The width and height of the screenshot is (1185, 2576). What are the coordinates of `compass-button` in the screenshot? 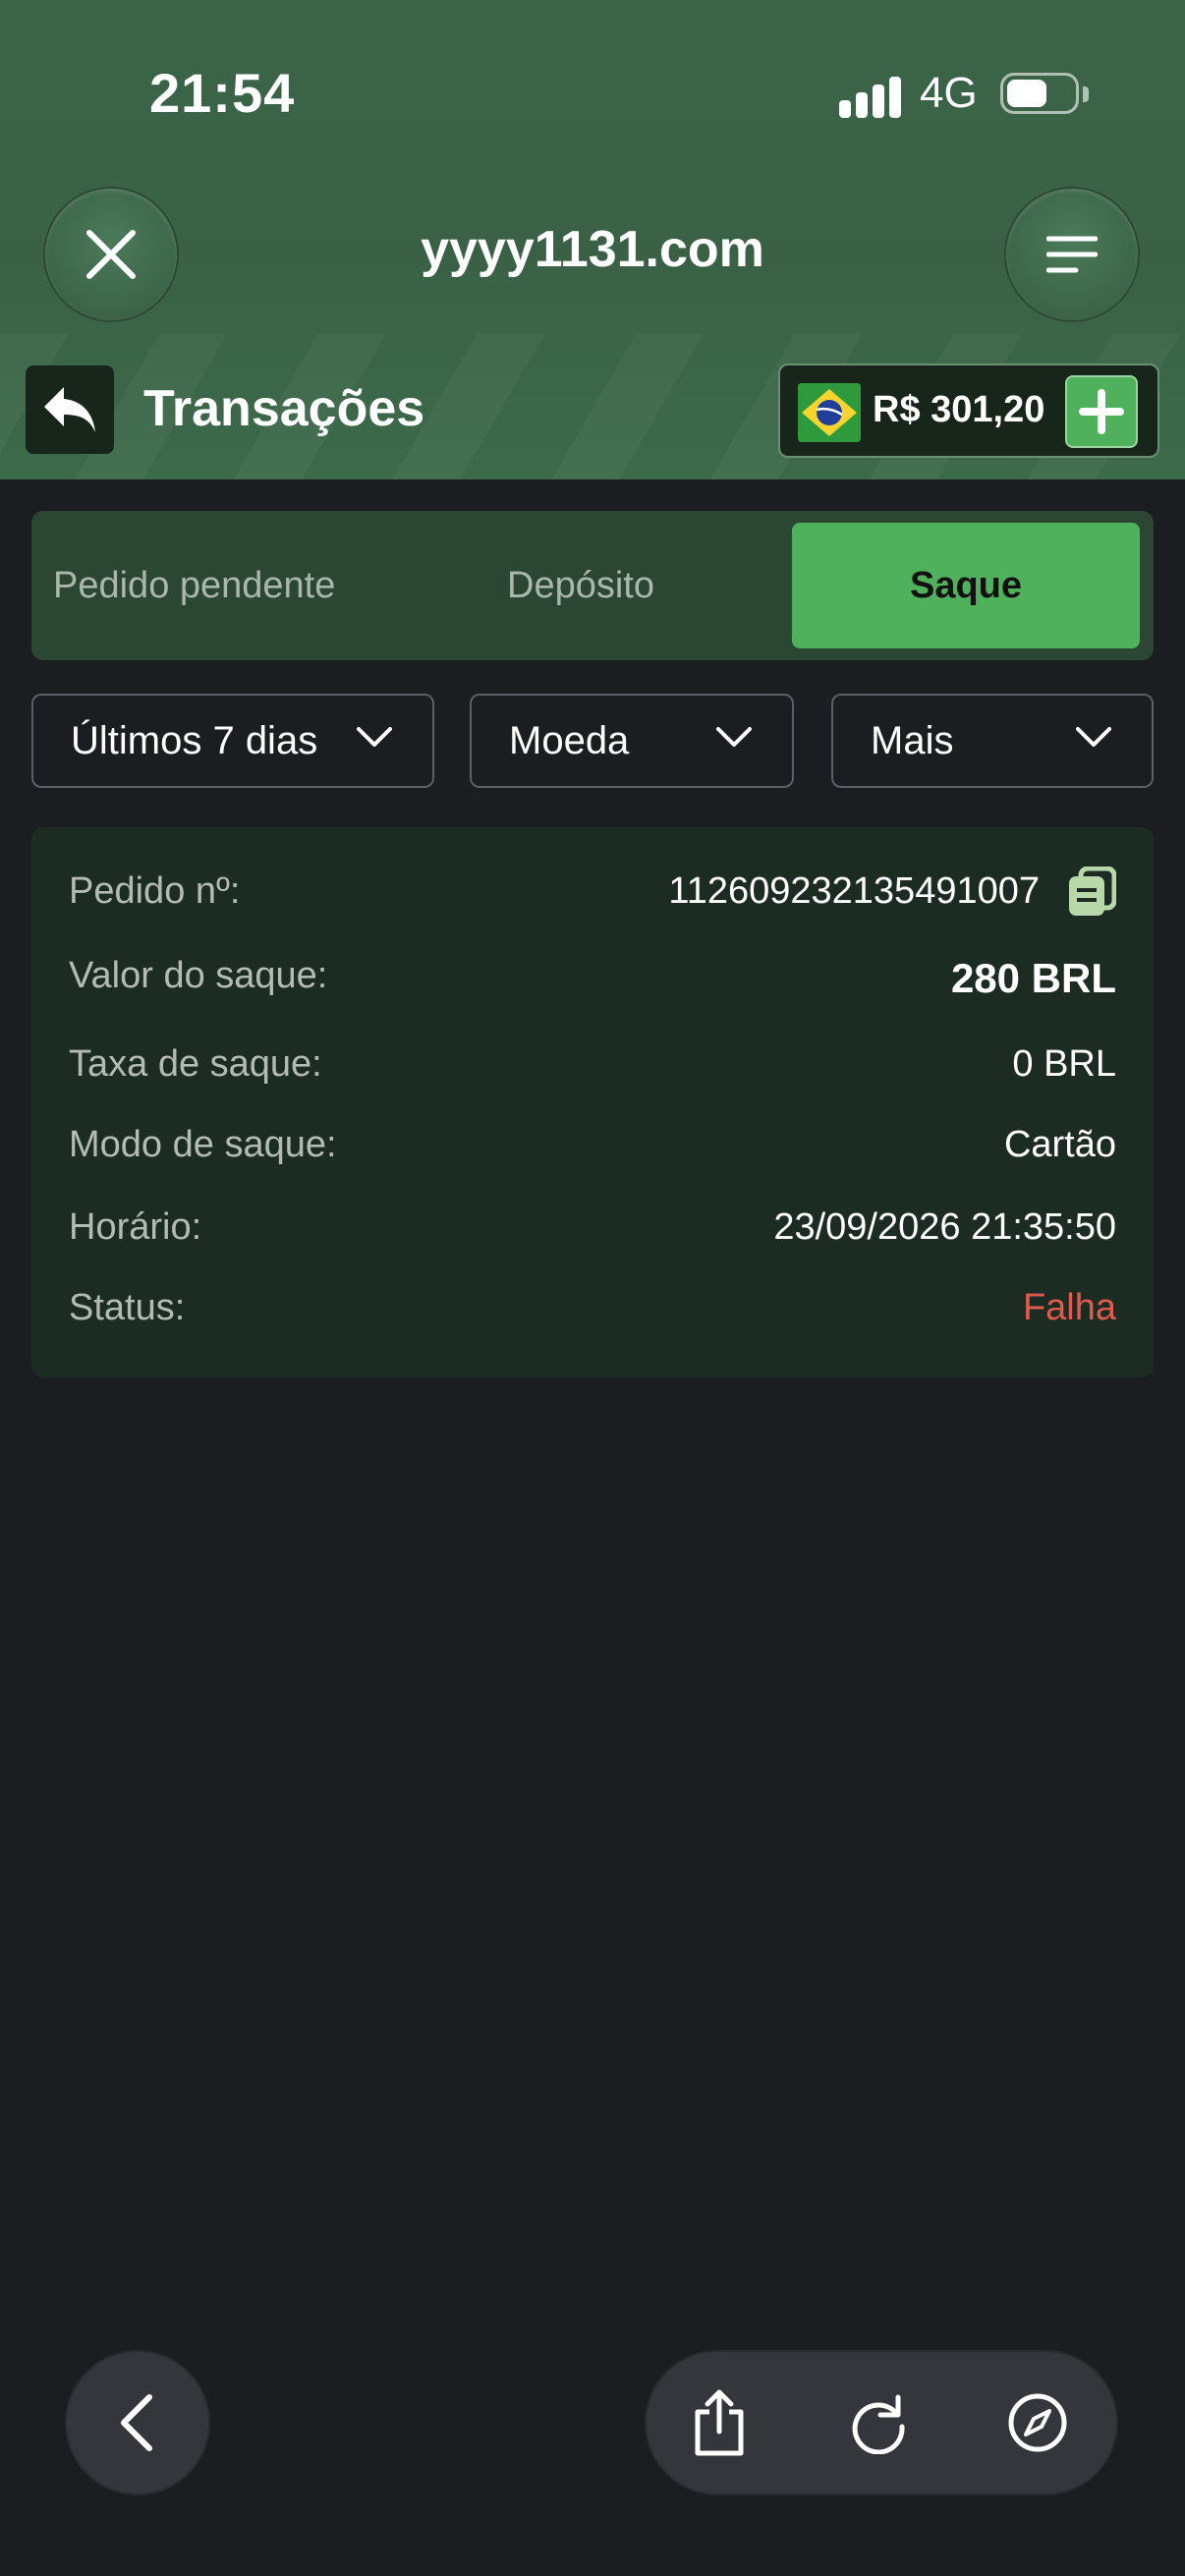 It's located at (1038, 2422).